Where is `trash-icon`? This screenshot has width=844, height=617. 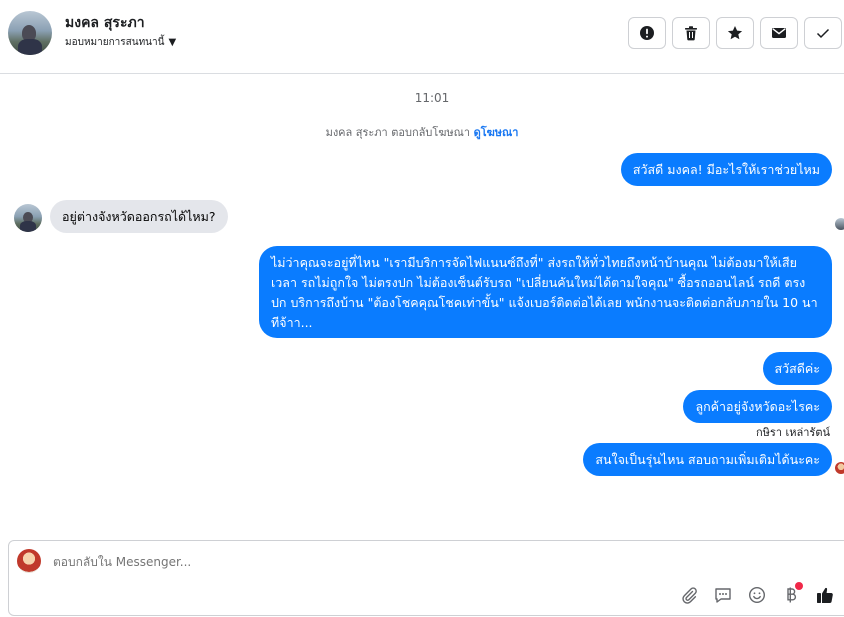
trash-icon is located at coordinates (691, 33).